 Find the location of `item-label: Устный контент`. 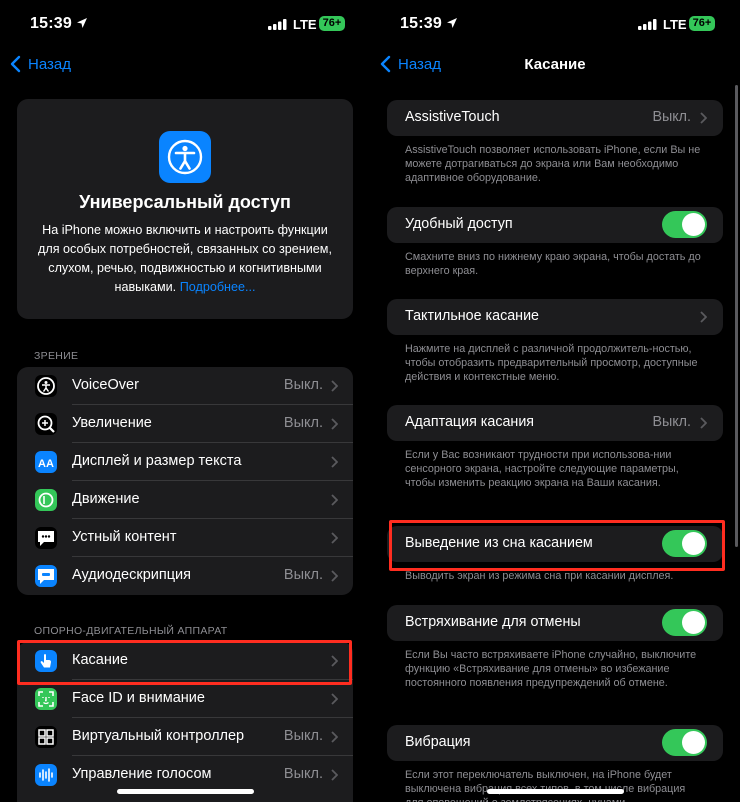

item-label: Устный контент is located at coordinates (124, 537).